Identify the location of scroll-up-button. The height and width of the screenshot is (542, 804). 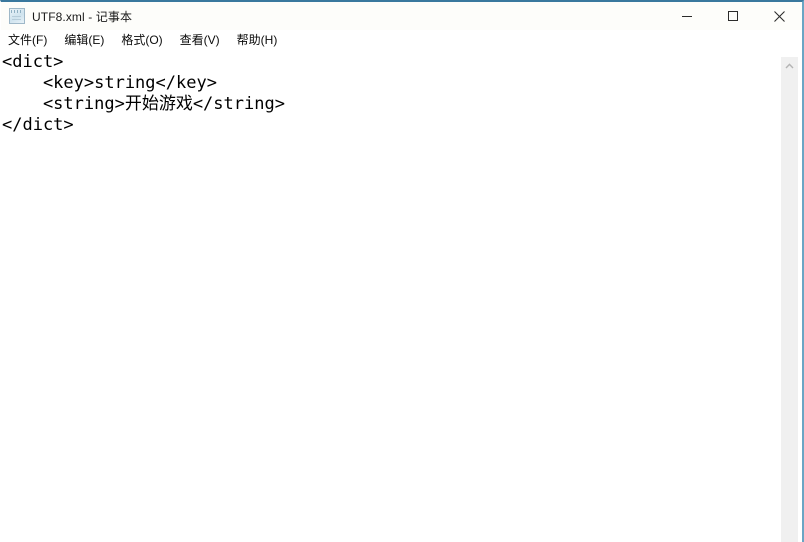
(789, 65).